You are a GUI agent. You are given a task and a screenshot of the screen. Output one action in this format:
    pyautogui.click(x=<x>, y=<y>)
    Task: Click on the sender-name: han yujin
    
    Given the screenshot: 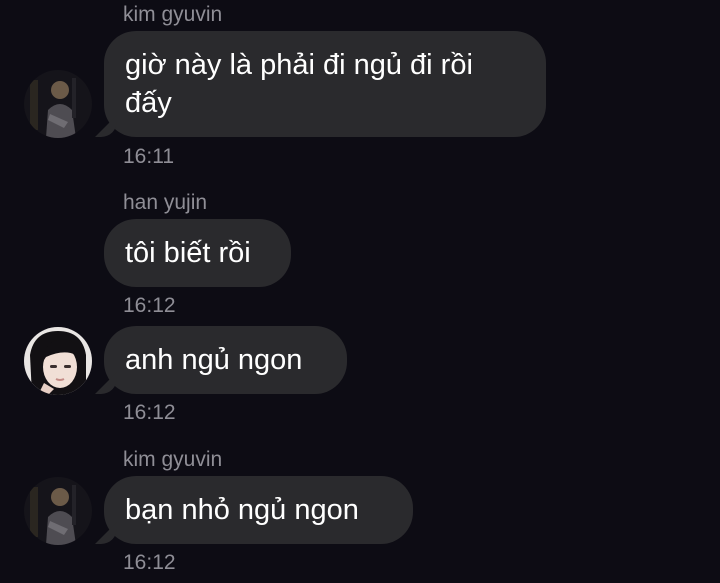 What is the action you would take?
    pyautogui.click(x=165, y=202)
    